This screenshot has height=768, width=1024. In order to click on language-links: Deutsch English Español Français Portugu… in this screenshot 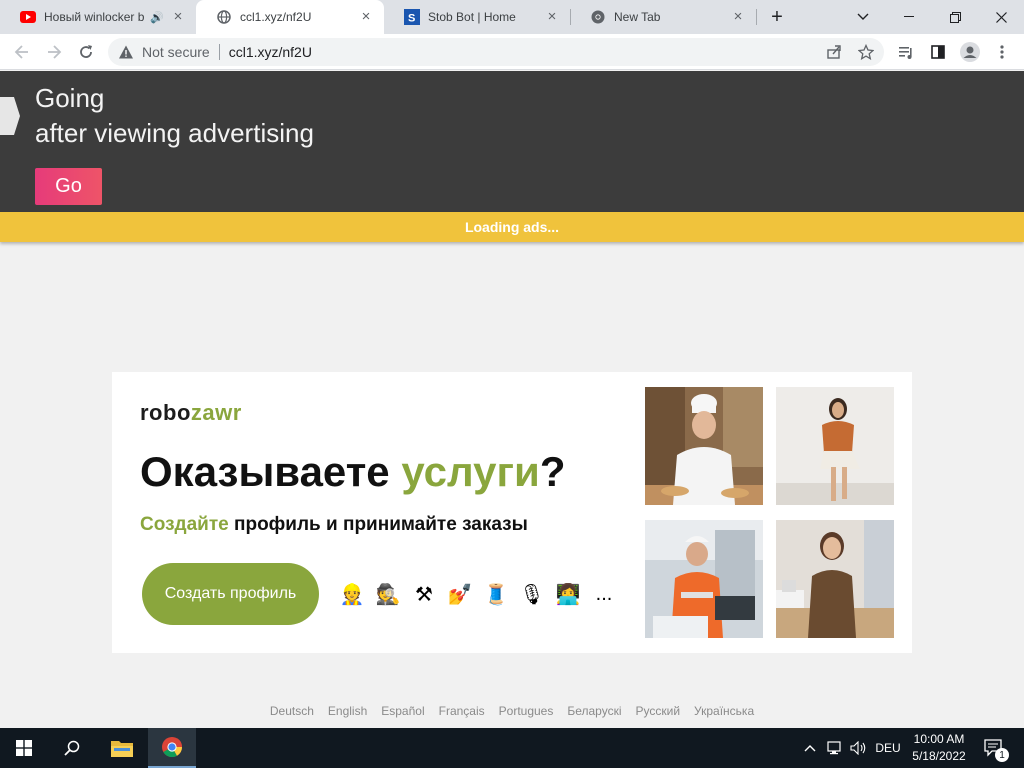, I will do `click(512, 711)`.